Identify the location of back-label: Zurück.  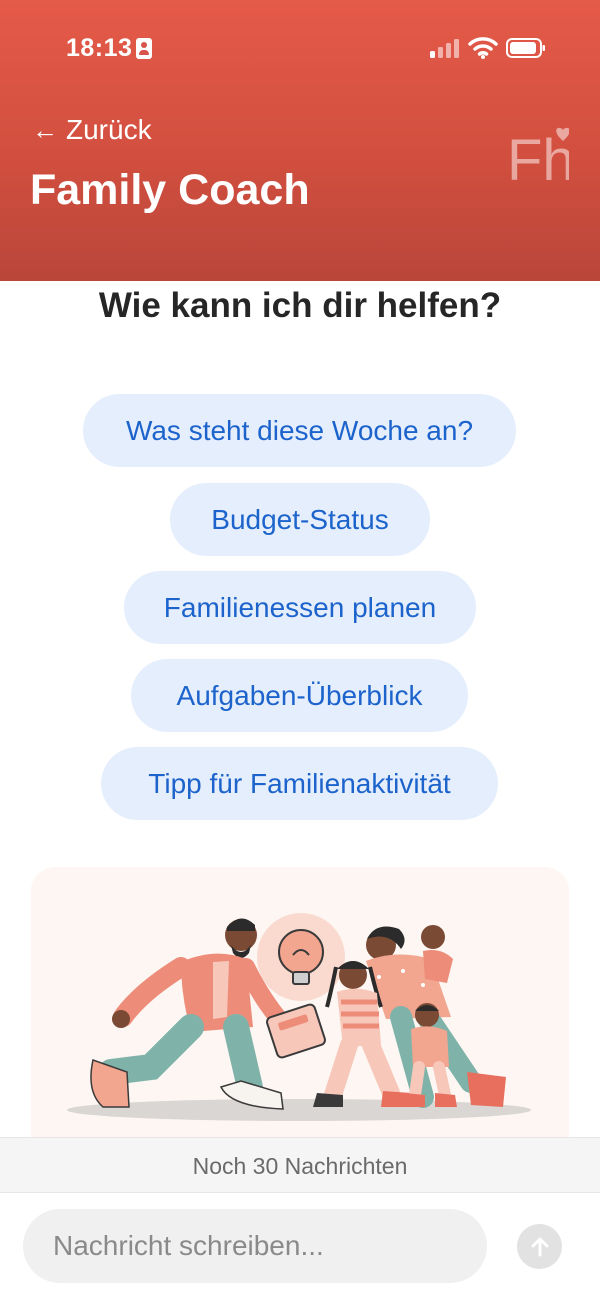
(109, 129).